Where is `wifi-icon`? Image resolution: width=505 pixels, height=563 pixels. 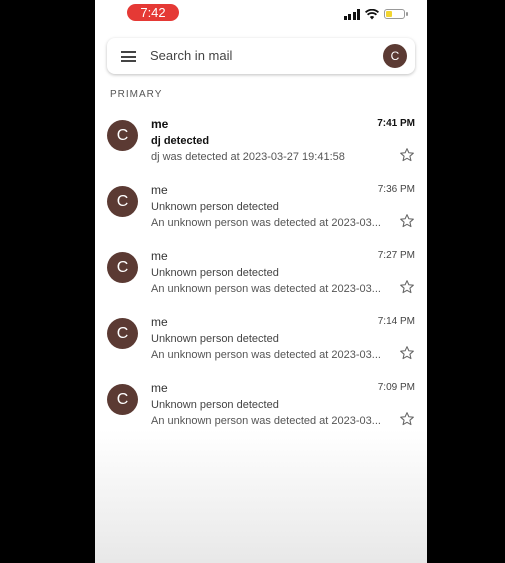
wifi-icon is located at coordinates (372, 13).